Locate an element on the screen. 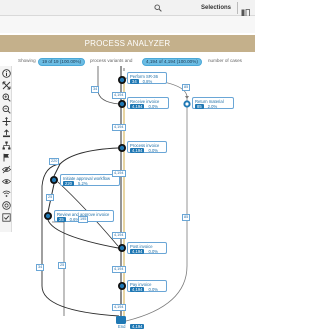 This screenshot has width=320, height=332. node-end-count-wrap: 4,194 is located at coordinates (139, 326).